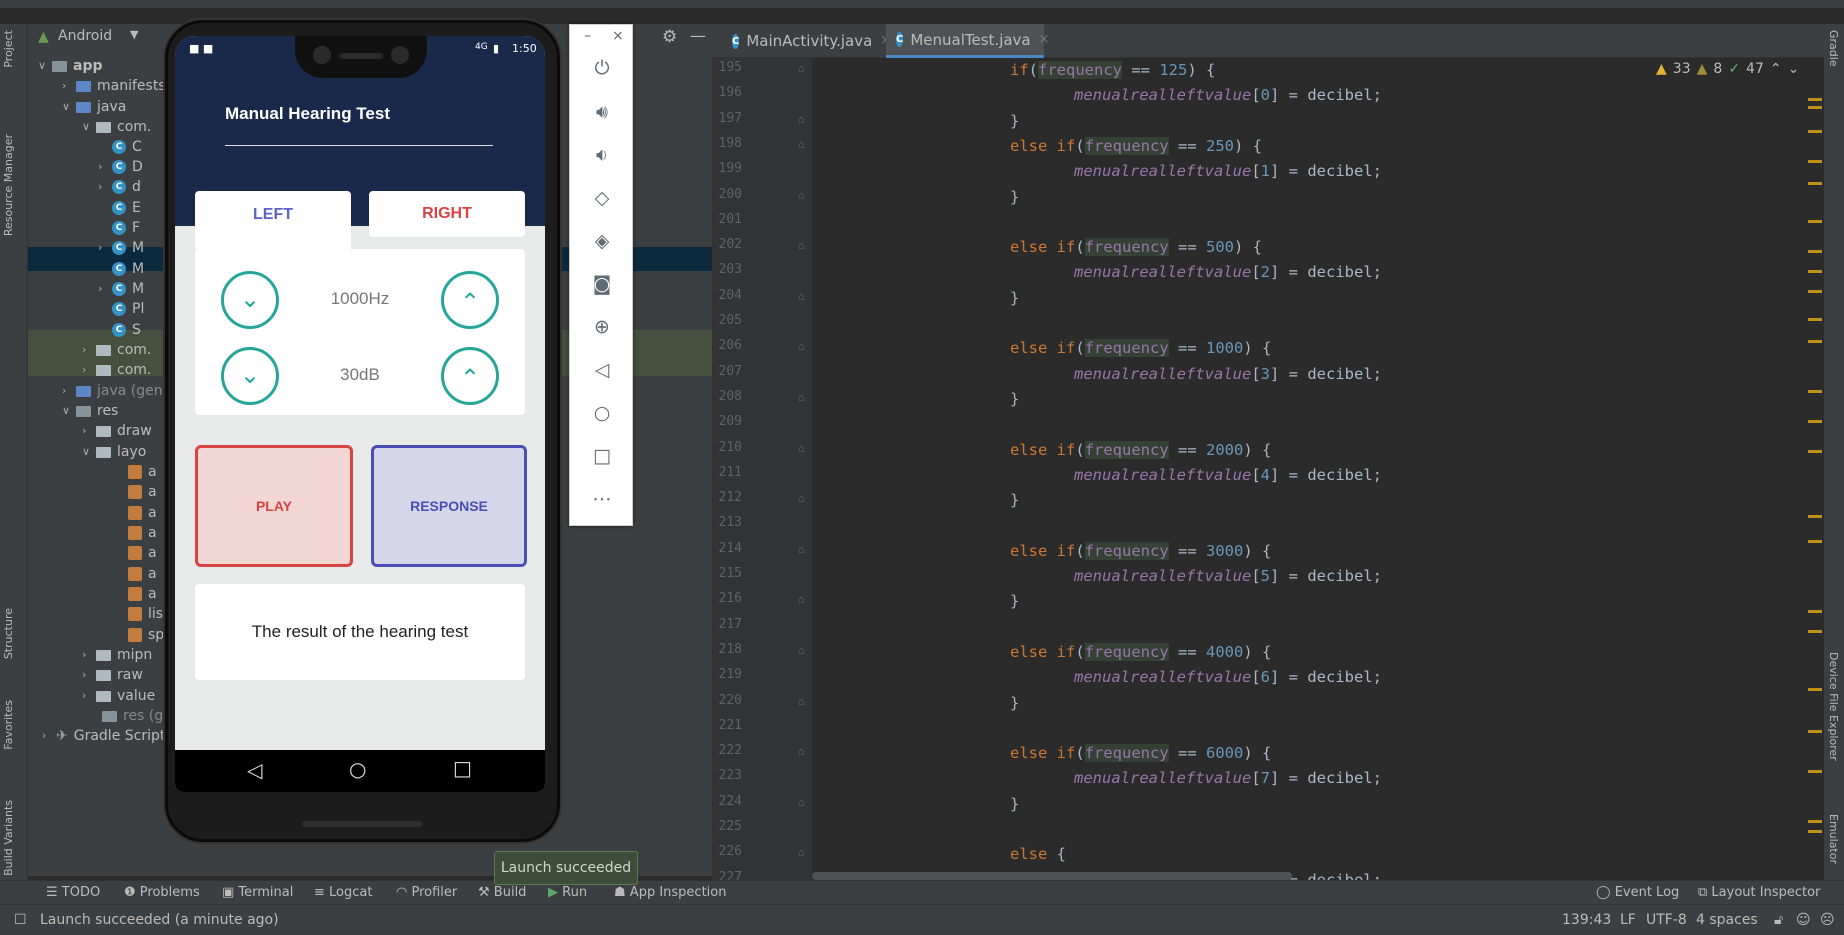 The width and height of the screenshot is (1844, 935). What do you see at coordinates (470, 376) in the screenshot?
I see `level-up-button: ⌃` at bounding box center [470, 376].